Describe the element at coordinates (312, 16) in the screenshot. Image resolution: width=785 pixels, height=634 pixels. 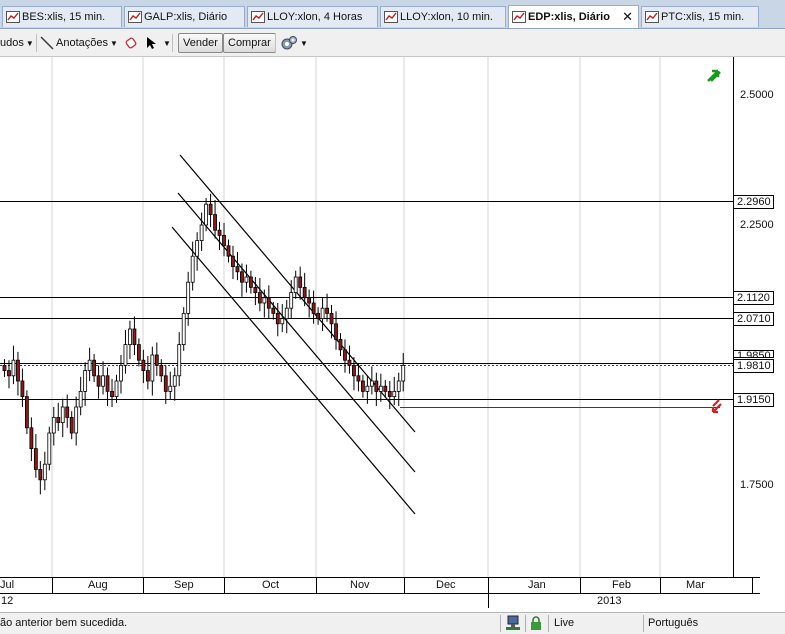
I see `chart-tab: LLOY:xlon, 4 Horas` at that location.